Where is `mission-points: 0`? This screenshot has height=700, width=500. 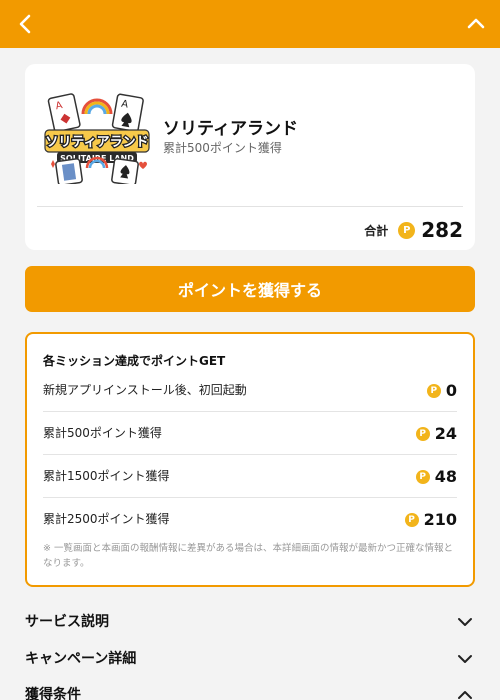 mission-points: 0 is located at coordinates (451, 390).